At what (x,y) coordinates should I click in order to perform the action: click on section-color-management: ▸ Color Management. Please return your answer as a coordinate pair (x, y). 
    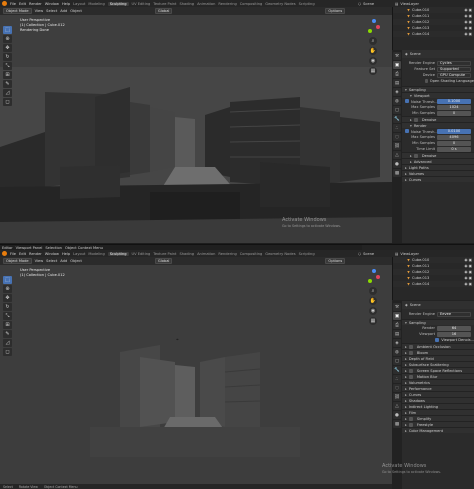
    Looking at the image, I should click on (438, 430).